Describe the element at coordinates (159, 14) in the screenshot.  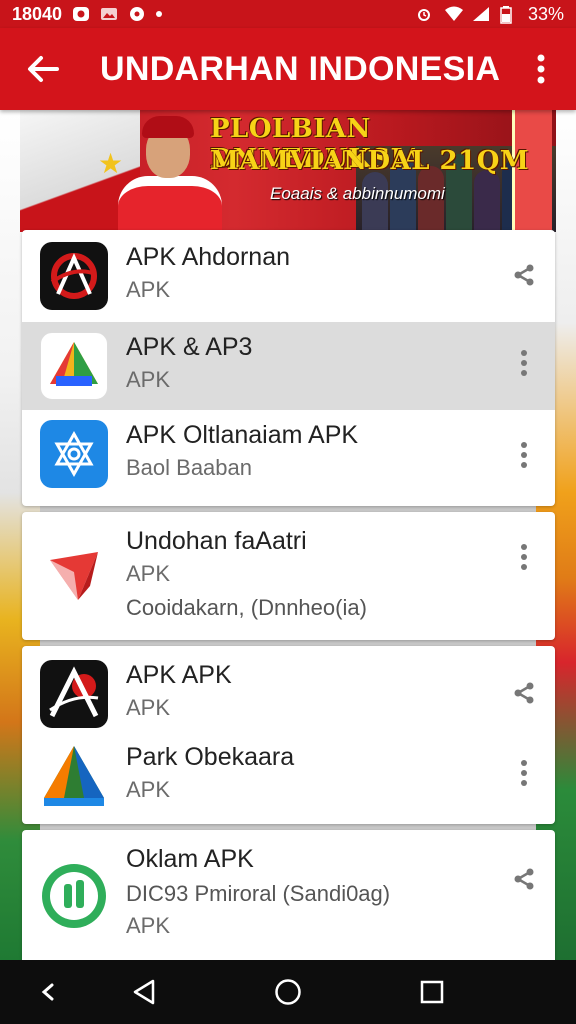
I see `more-notifications-icon` at that location.